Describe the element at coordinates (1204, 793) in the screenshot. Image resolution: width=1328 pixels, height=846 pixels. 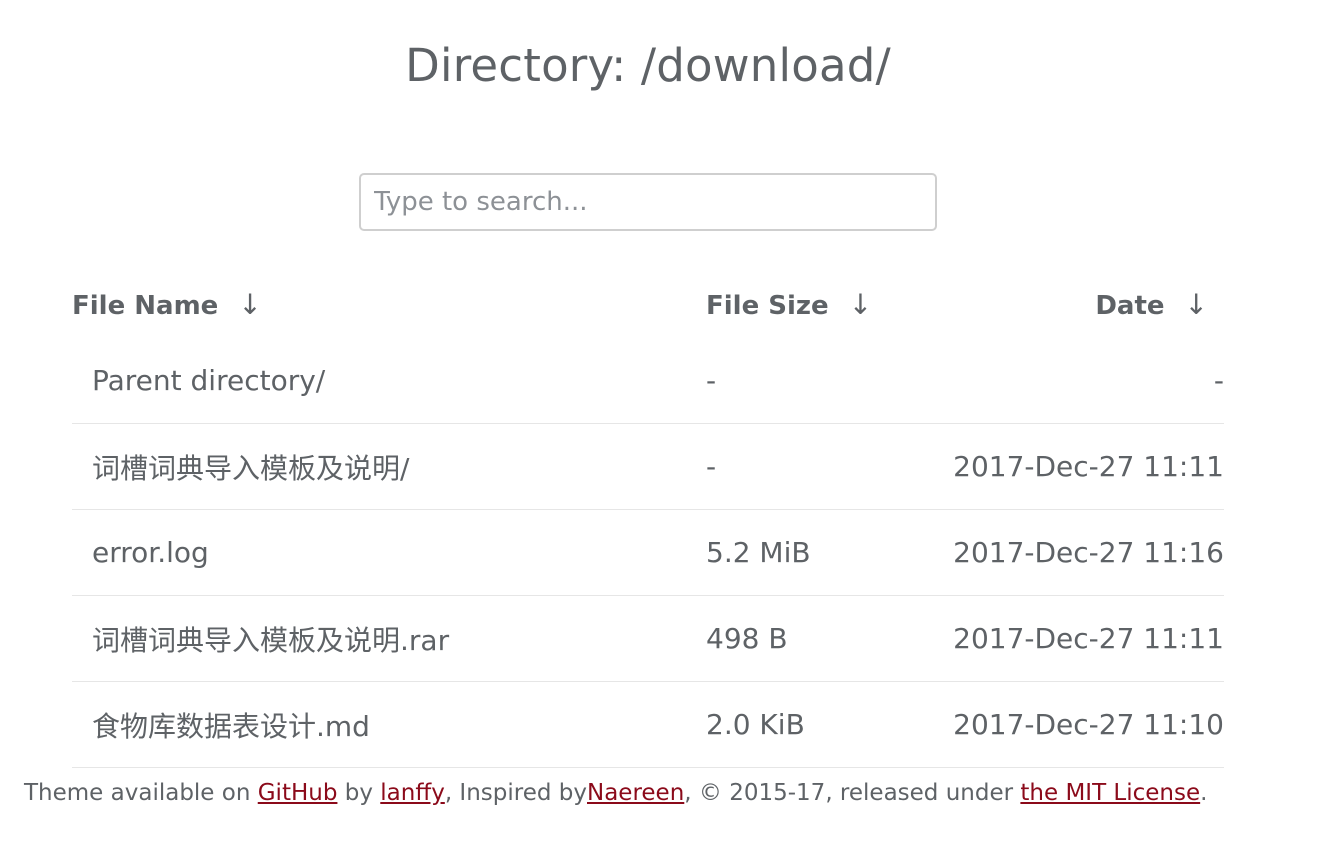
I see `footer-text: .` at that location.